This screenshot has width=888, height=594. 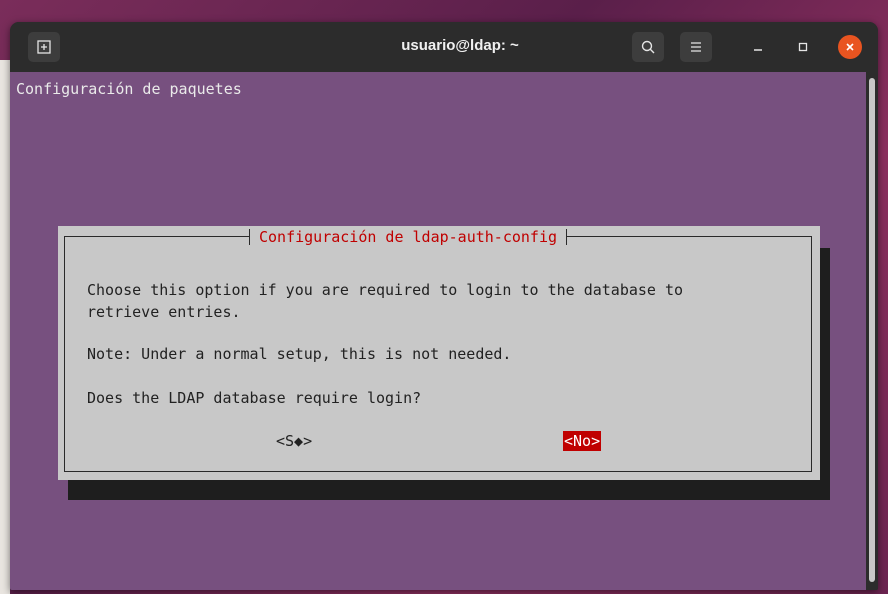 I want to click on close-button, so click(x=850, y=47).